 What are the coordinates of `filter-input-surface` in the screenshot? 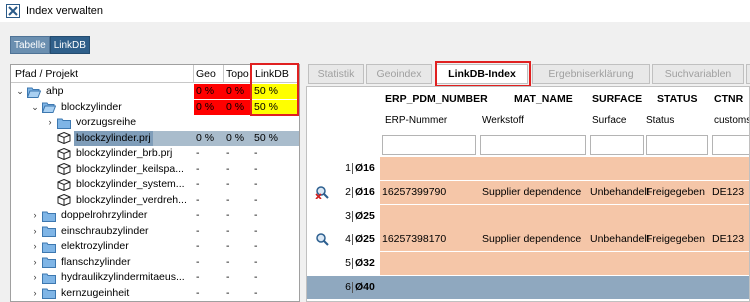 It's located at (617, 145).